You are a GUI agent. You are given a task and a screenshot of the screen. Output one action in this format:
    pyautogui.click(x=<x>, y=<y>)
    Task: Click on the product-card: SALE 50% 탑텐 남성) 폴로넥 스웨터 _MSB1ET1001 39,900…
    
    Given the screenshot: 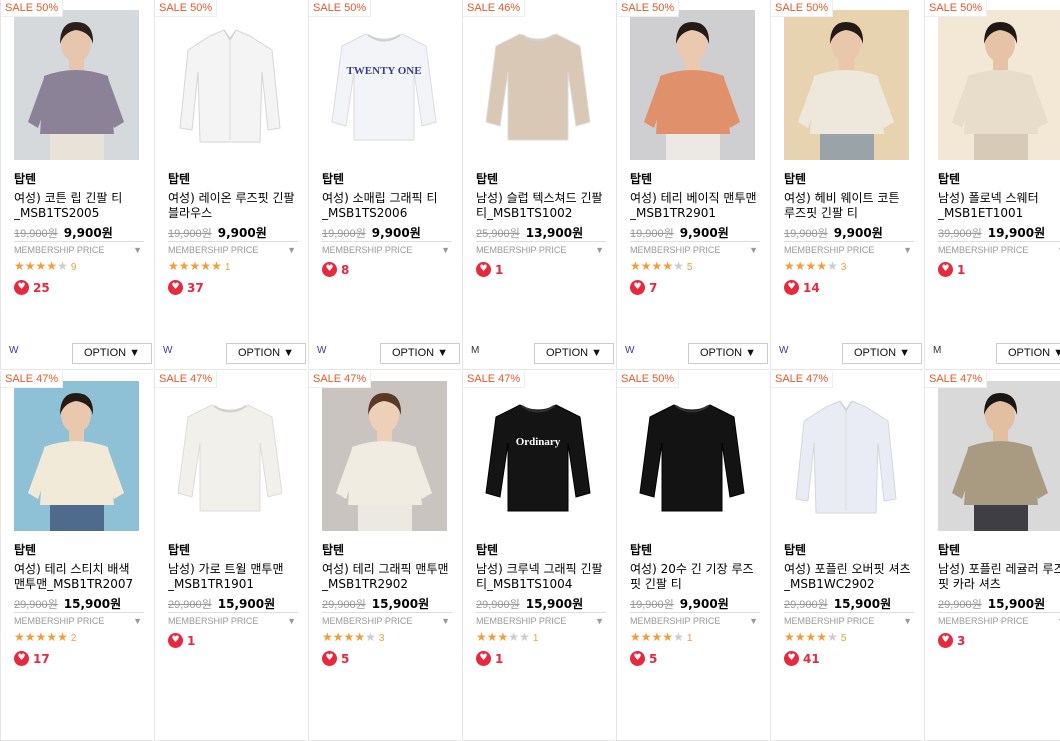 What is the action you would take?
    pyautogui.click(x=992, y=185)
    